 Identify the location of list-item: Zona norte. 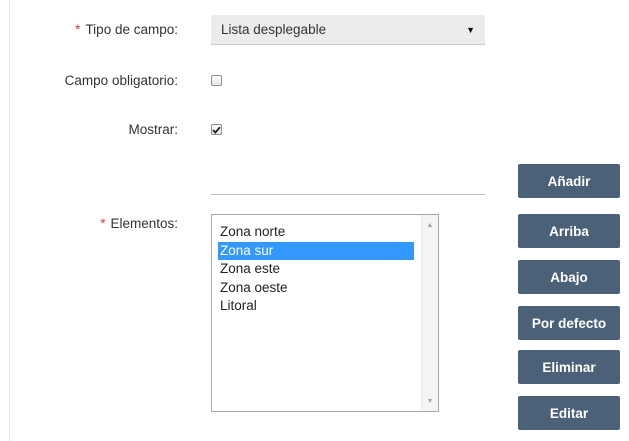
(316, 232).